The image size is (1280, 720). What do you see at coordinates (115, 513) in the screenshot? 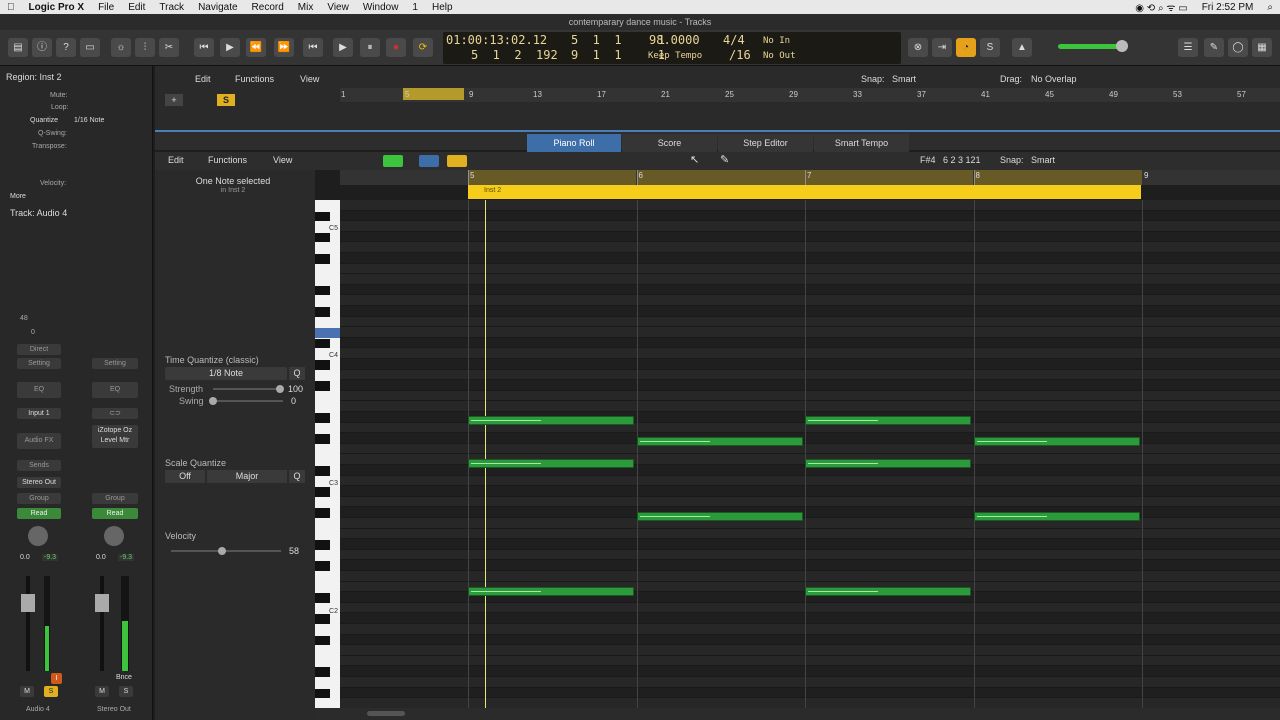
I see `strip2-automation: Read` at bounding box center [115, 513].